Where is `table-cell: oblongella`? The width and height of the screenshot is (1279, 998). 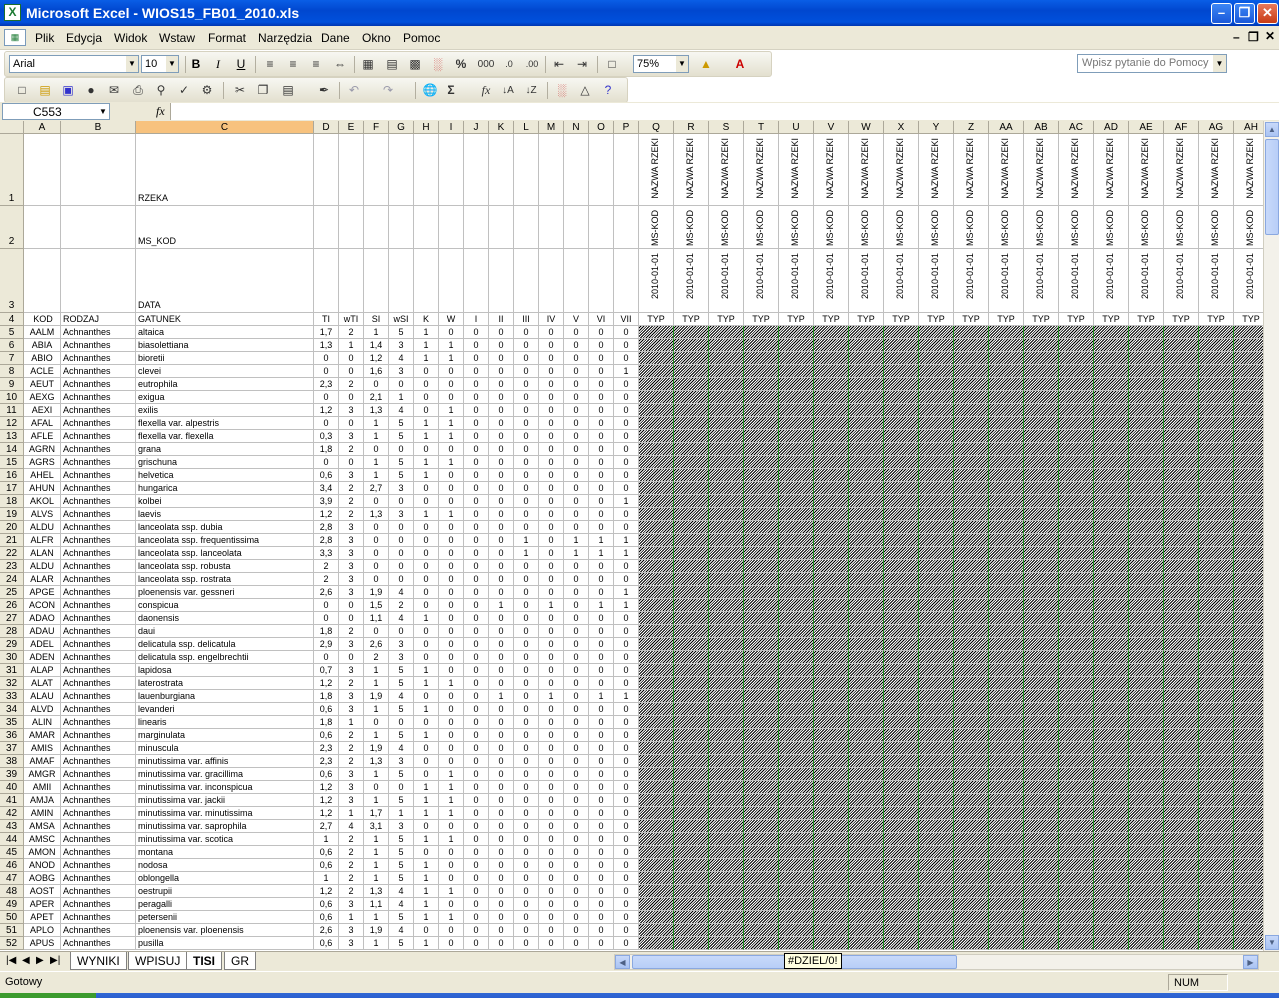
table-cell: oblongella is located at coordinates (225, 878).